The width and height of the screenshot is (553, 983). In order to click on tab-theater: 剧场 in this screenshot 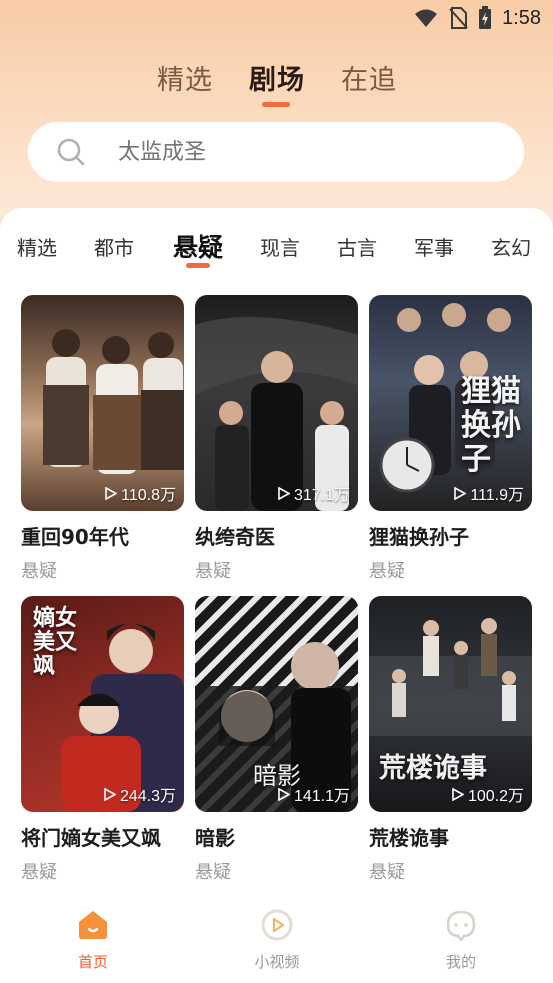, I will do `click(277, 77)`.